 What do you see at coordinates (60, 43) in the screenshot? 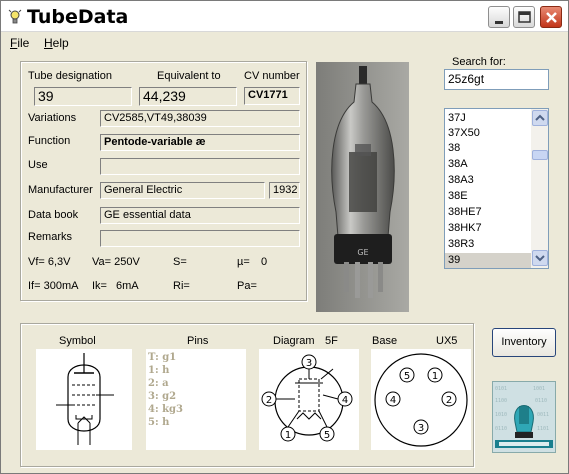
I see `menu-help-label: elp` at bounding box center [60, 43].